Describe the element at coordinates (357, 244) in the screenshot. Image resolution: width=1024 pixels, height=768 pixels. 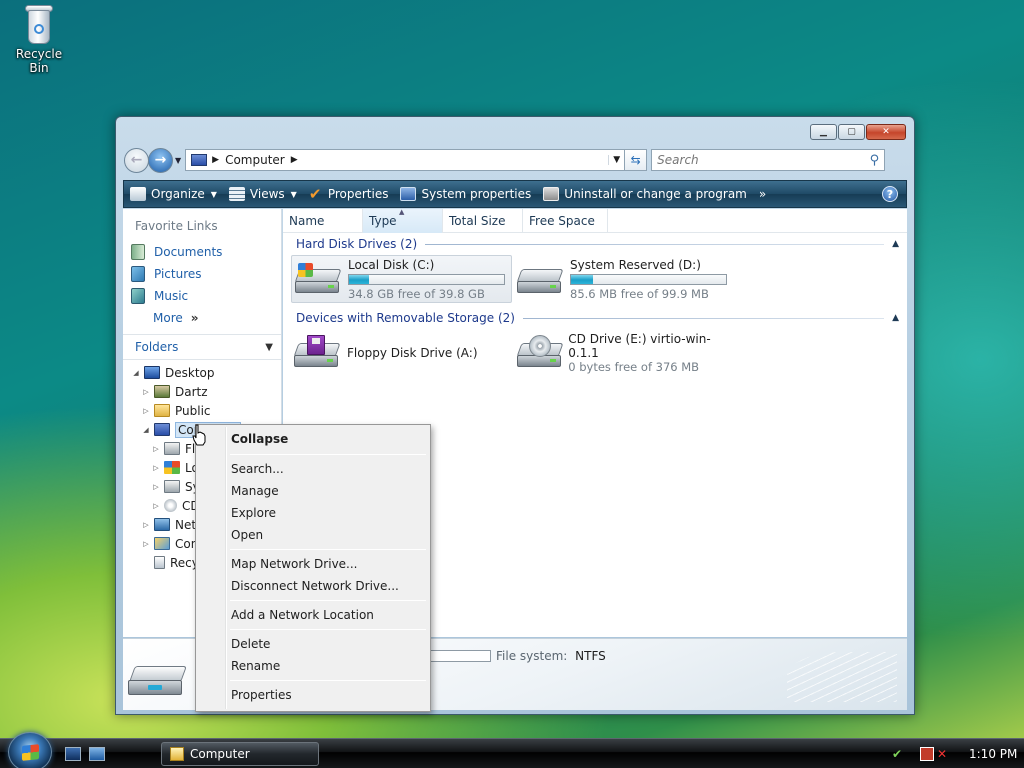
I see `group-title: Hard Disk Drives (2)` at that location.